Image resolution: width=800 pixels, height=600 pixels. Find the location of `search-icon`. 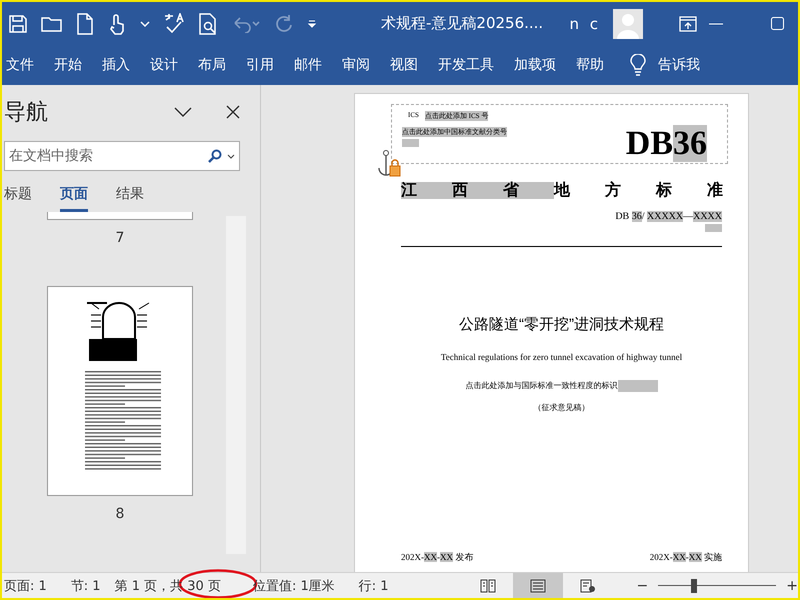

search-icon is located at coordinates (215, 156).